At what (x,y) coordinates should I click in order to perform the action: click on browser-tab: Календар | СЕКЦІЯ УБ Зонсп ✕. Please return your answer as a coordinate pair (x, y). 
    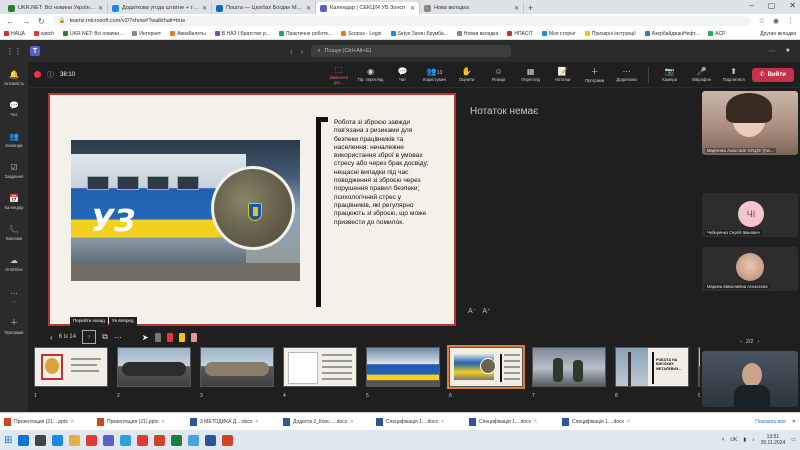
    Looking at the image, I should click on (368, 8).